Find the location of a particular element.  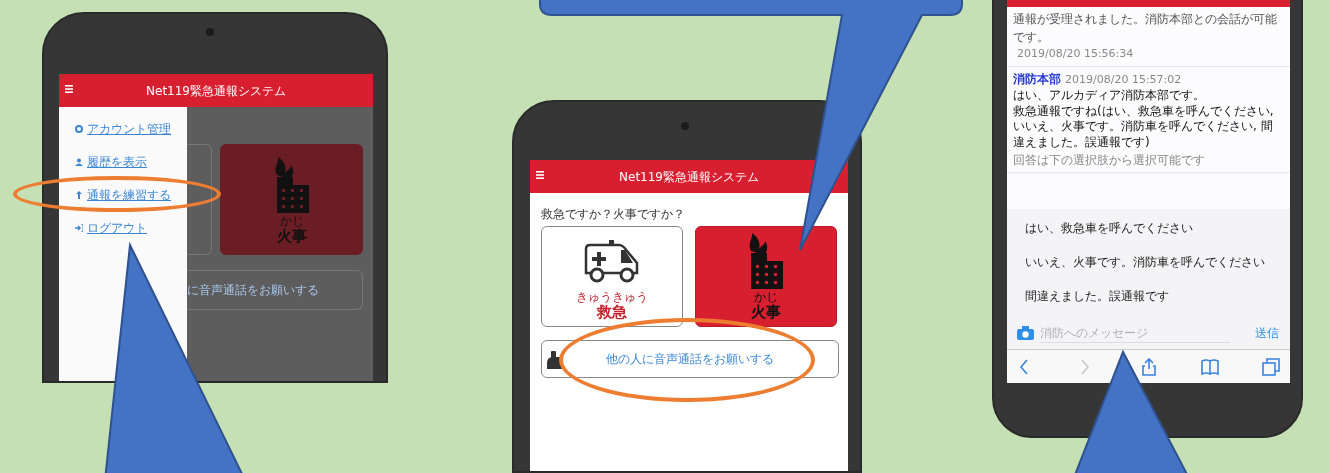

book-icon is located at coordinates (1209, 366).